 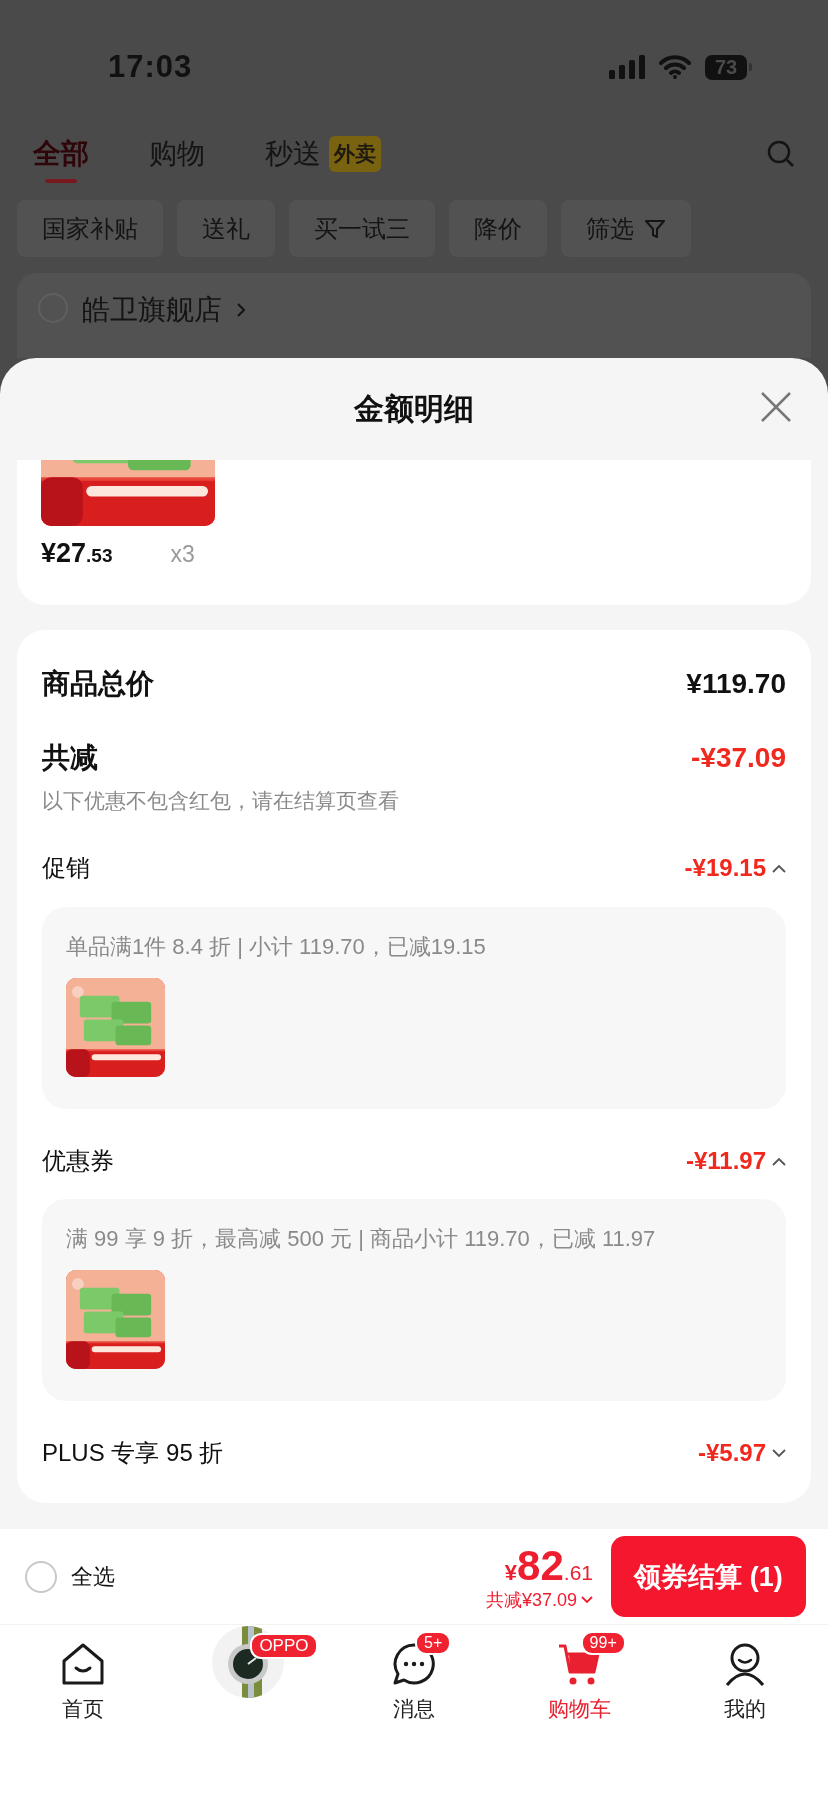 I want to click on select-all-label: 全选, so click(x=93, y=1576).